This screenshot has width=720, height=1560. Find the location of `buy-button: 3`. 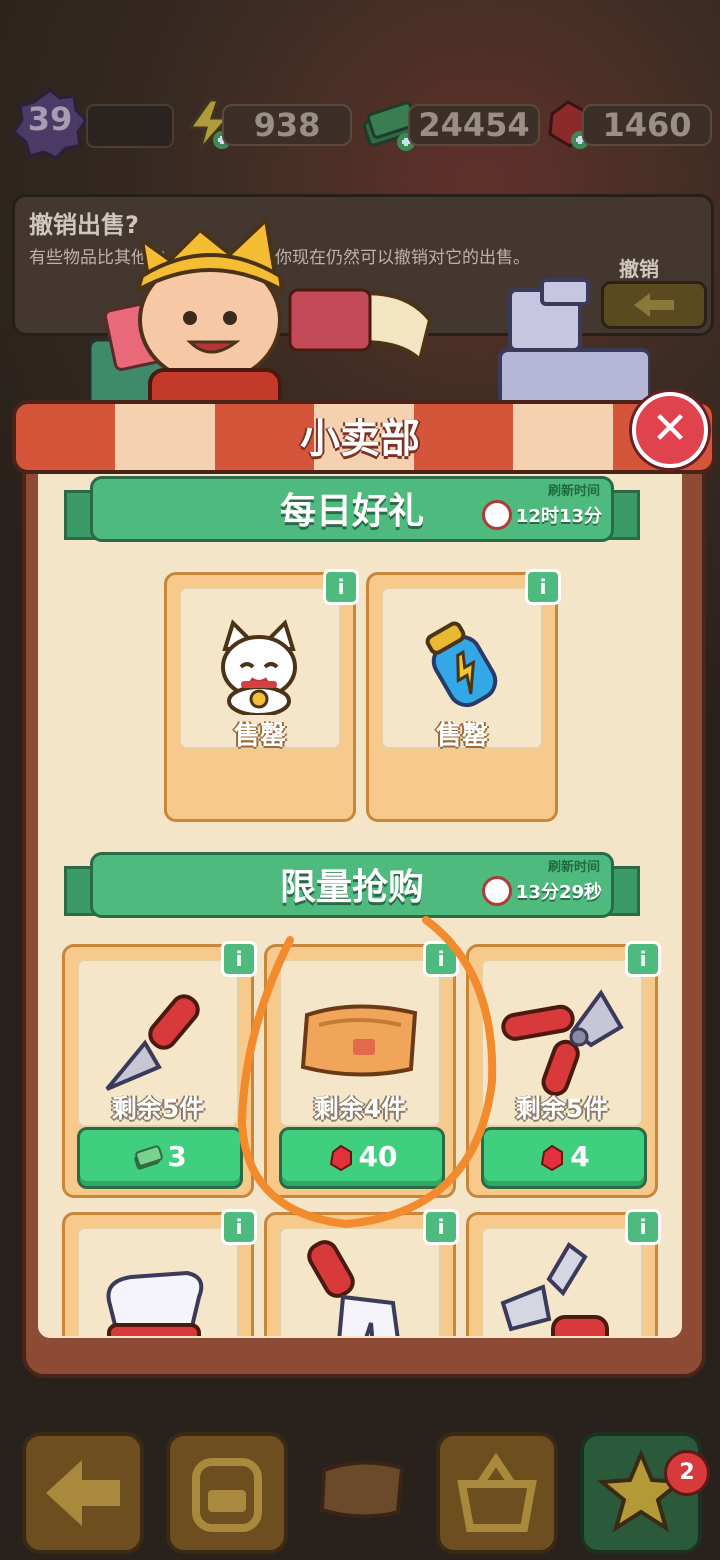

buy-button: 3 is located at coordinates (160, 1158).